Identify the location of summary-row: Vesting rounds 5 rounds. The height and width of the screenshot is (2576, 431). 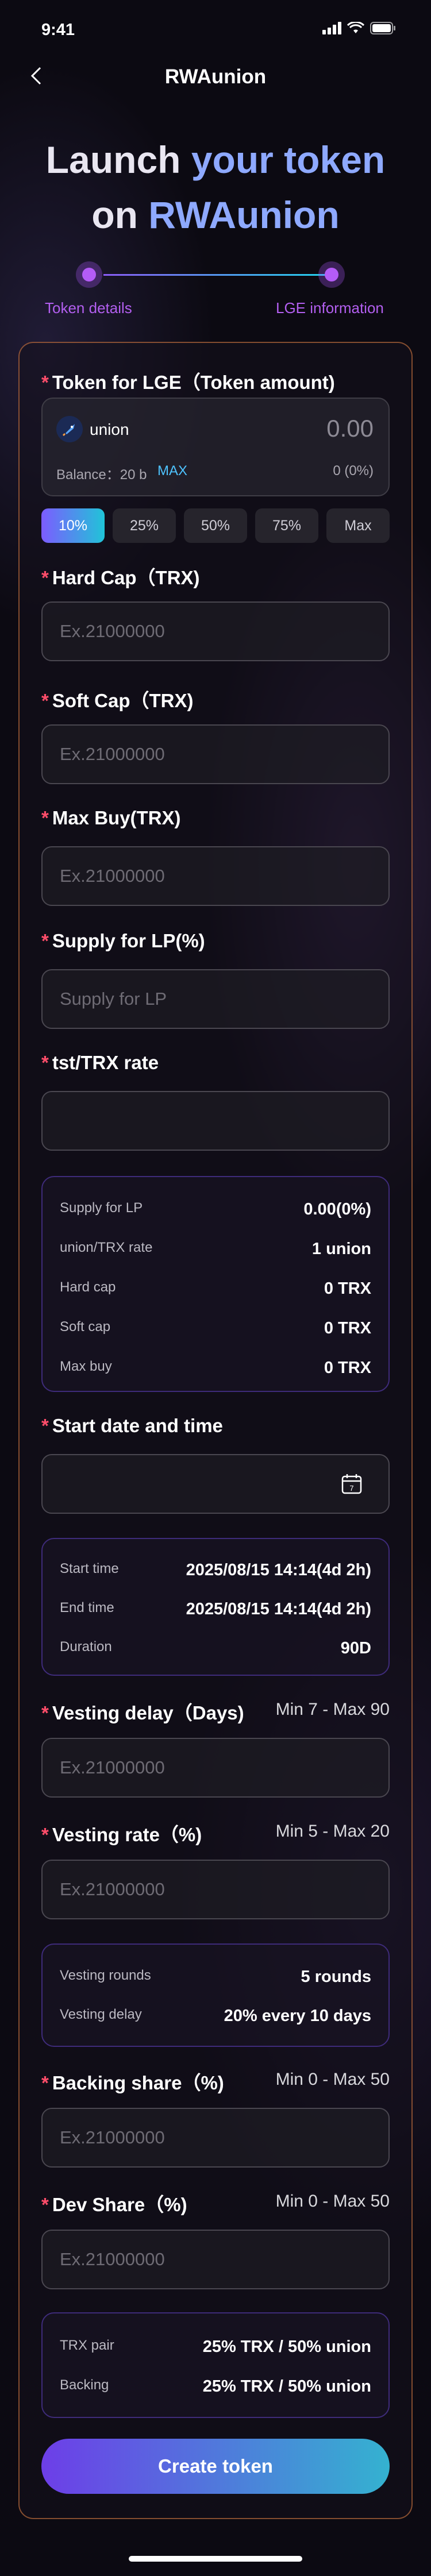
(215, 1977).